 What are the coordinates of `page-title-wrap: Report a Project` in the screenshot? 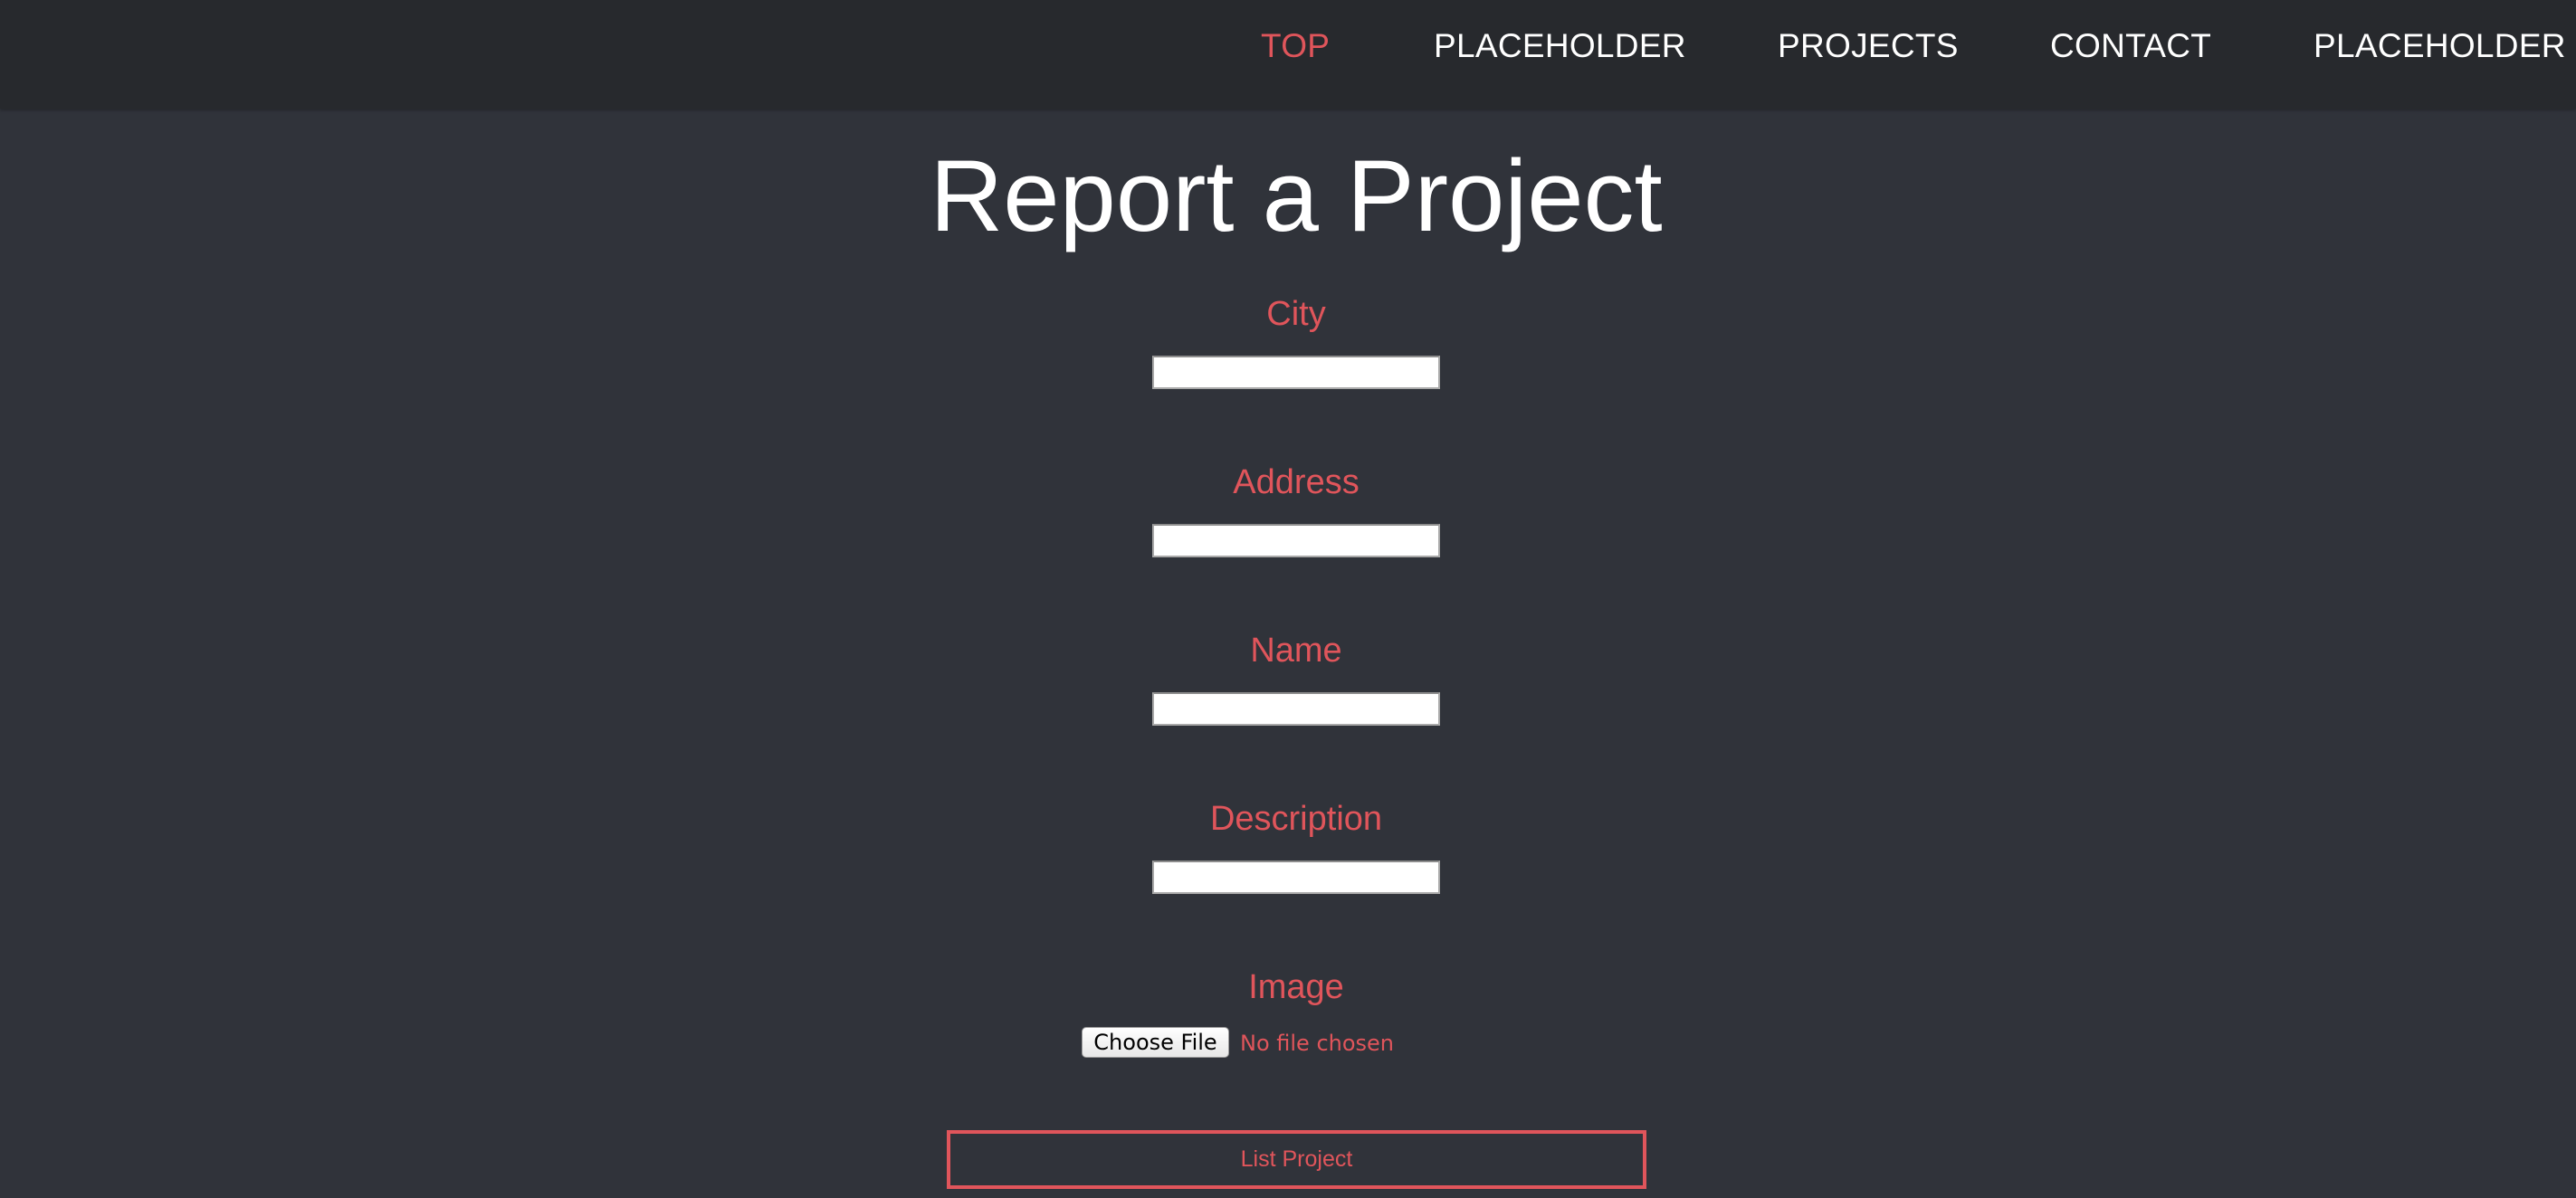 It's located at (1288, 196).